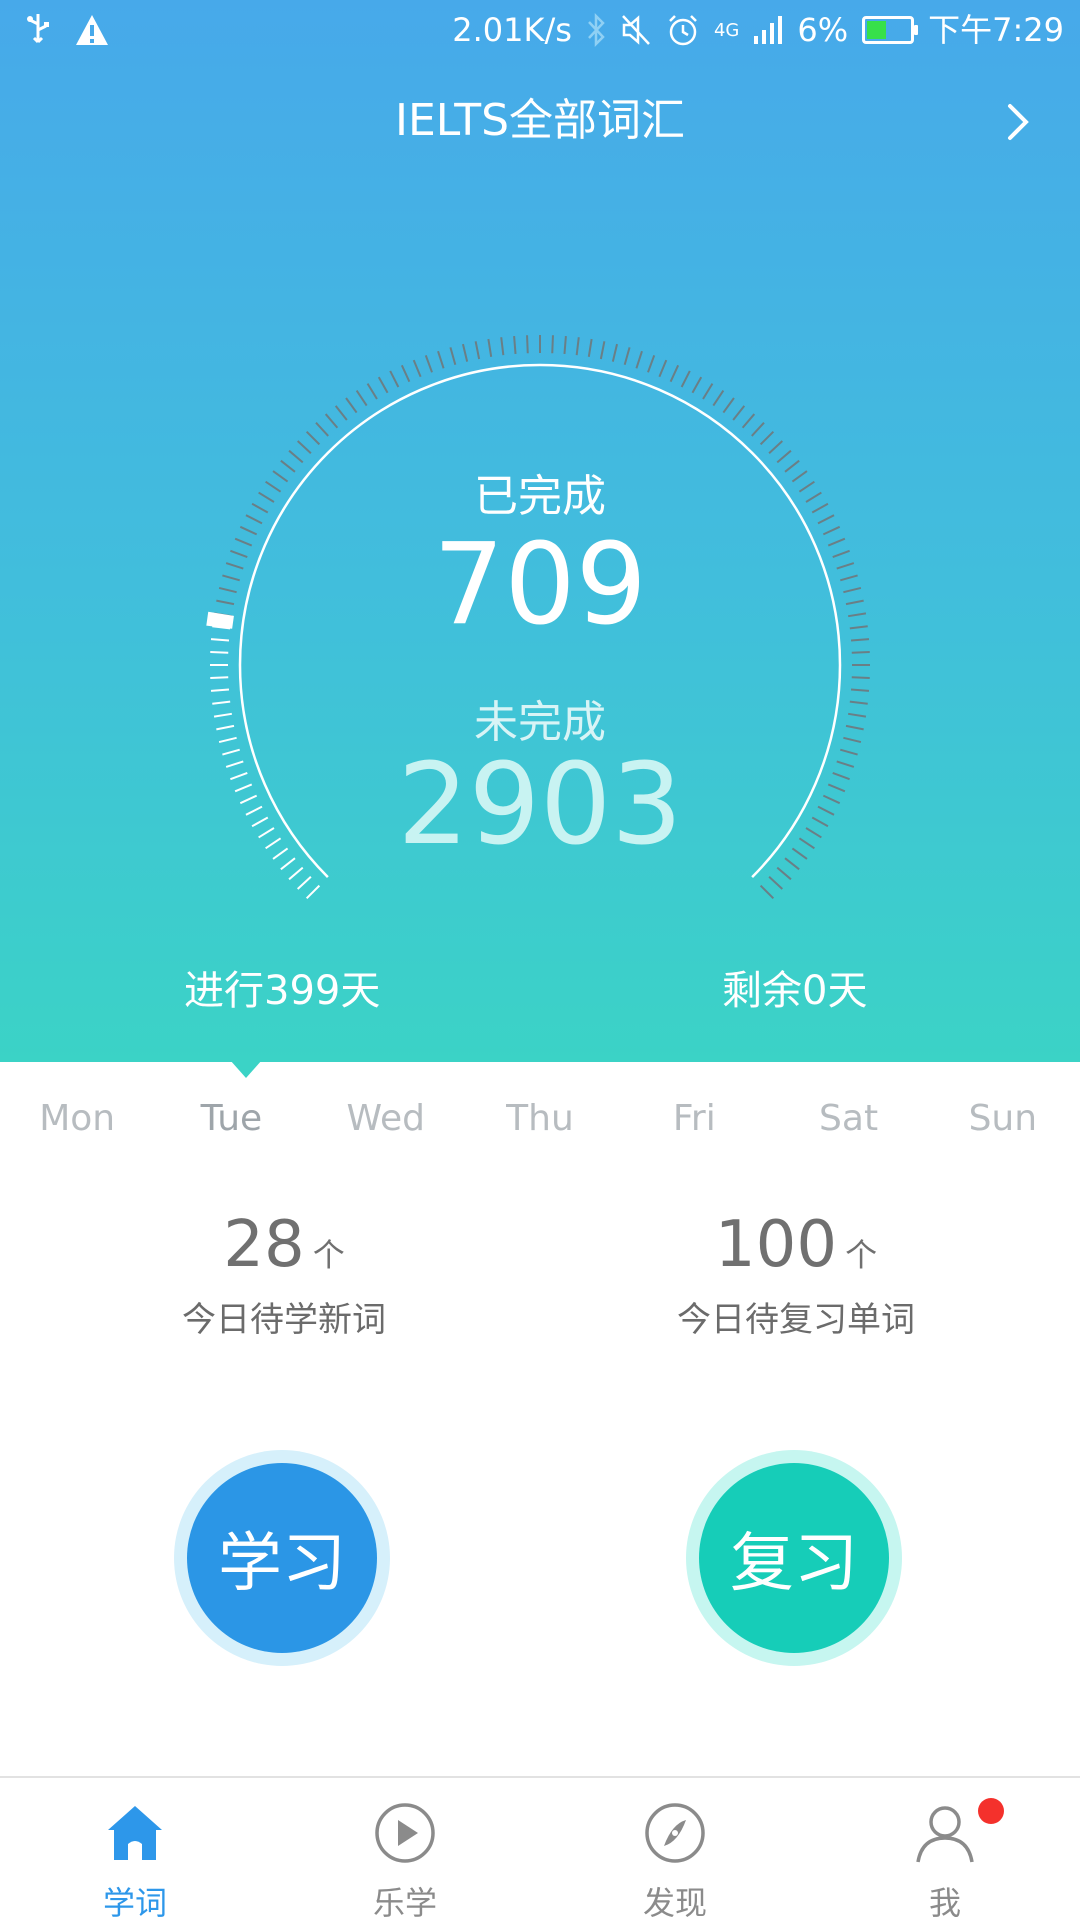 This screenshot has height=1924, width=1080. I want to click on nav-item-discover: 发现, so click(675, 1850).